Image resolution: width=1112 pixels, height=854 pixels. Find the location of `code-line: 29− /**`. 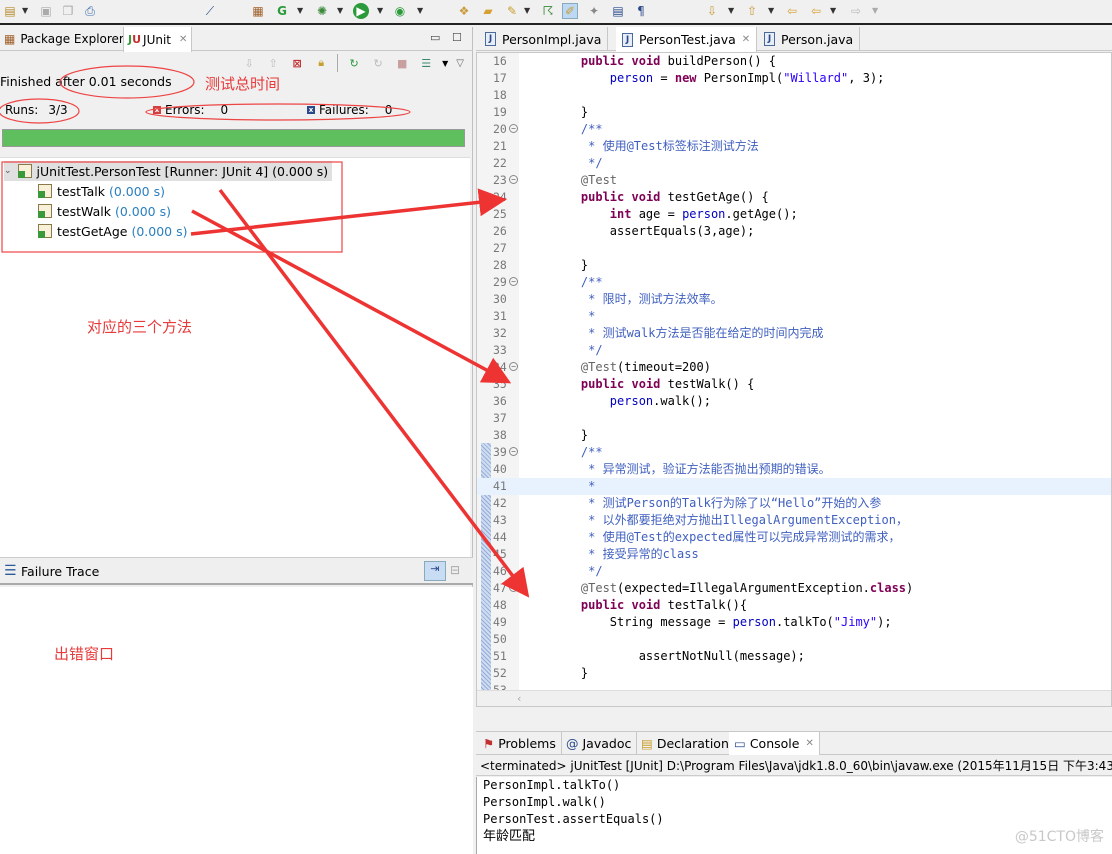

code-line: 29− /** is located at coordinates (794, 282).